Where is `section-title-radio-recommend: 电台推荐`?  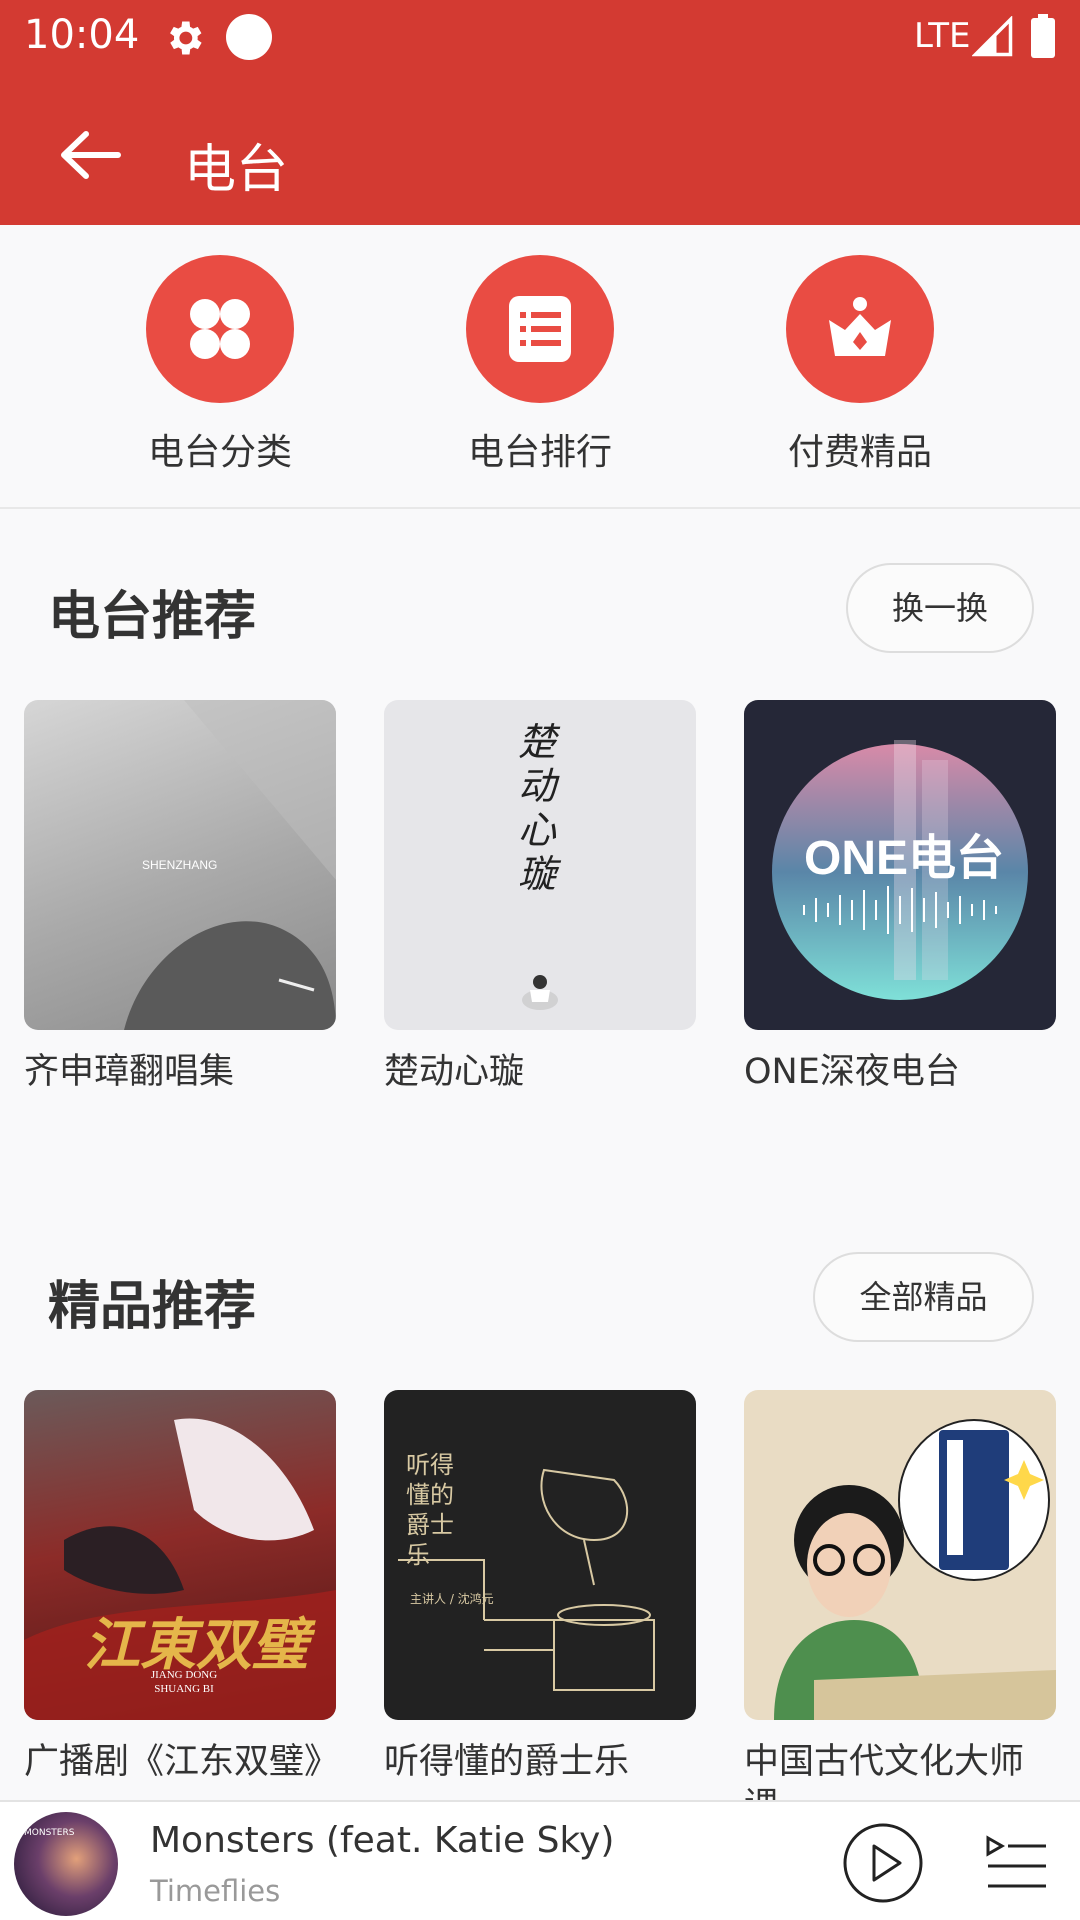
section-title-radio-recommend: 电台推荐 is located at coordinates (152, 617).